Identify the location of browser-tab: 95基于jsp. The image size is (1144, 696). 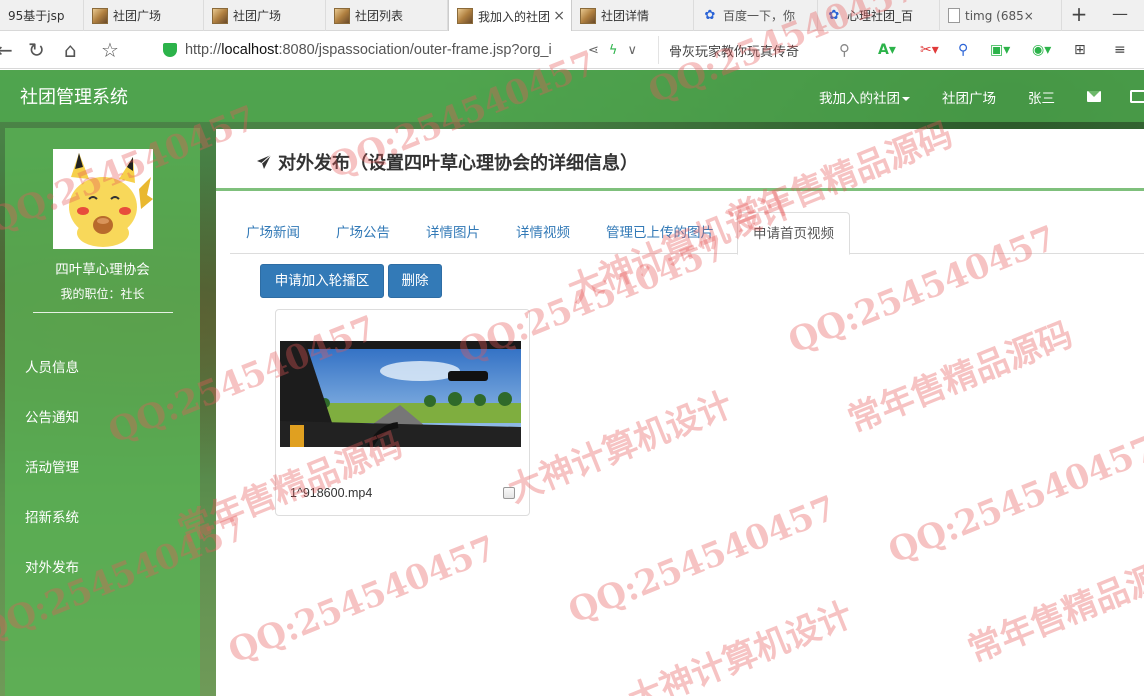
(42, 15).